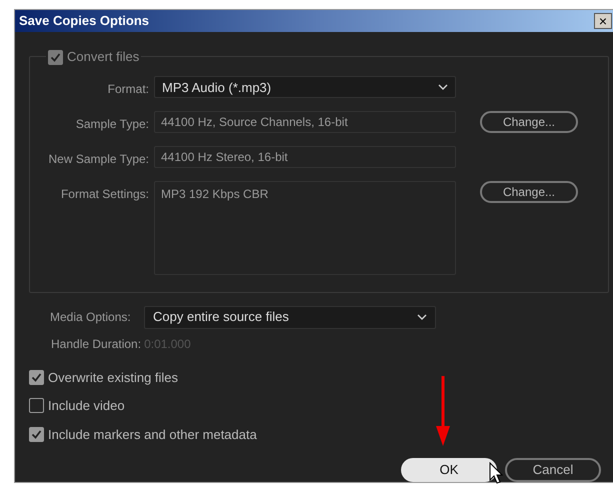 This screenshot has width=613, height=489. Describe the element at coordinates (99, 159) in the screenshot. I see `field-label: New Sample Type:` at that location.